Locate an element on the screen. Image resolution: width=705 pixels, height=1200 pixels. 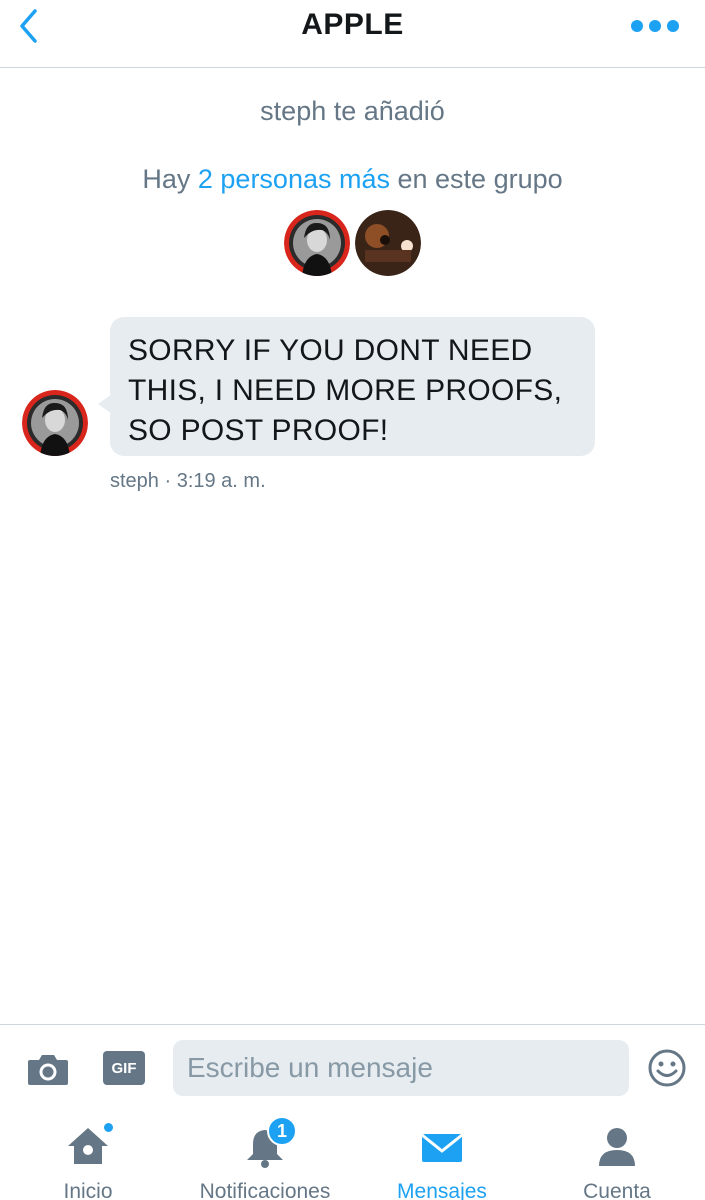
camera-button is located at coordinates (48, 1069).